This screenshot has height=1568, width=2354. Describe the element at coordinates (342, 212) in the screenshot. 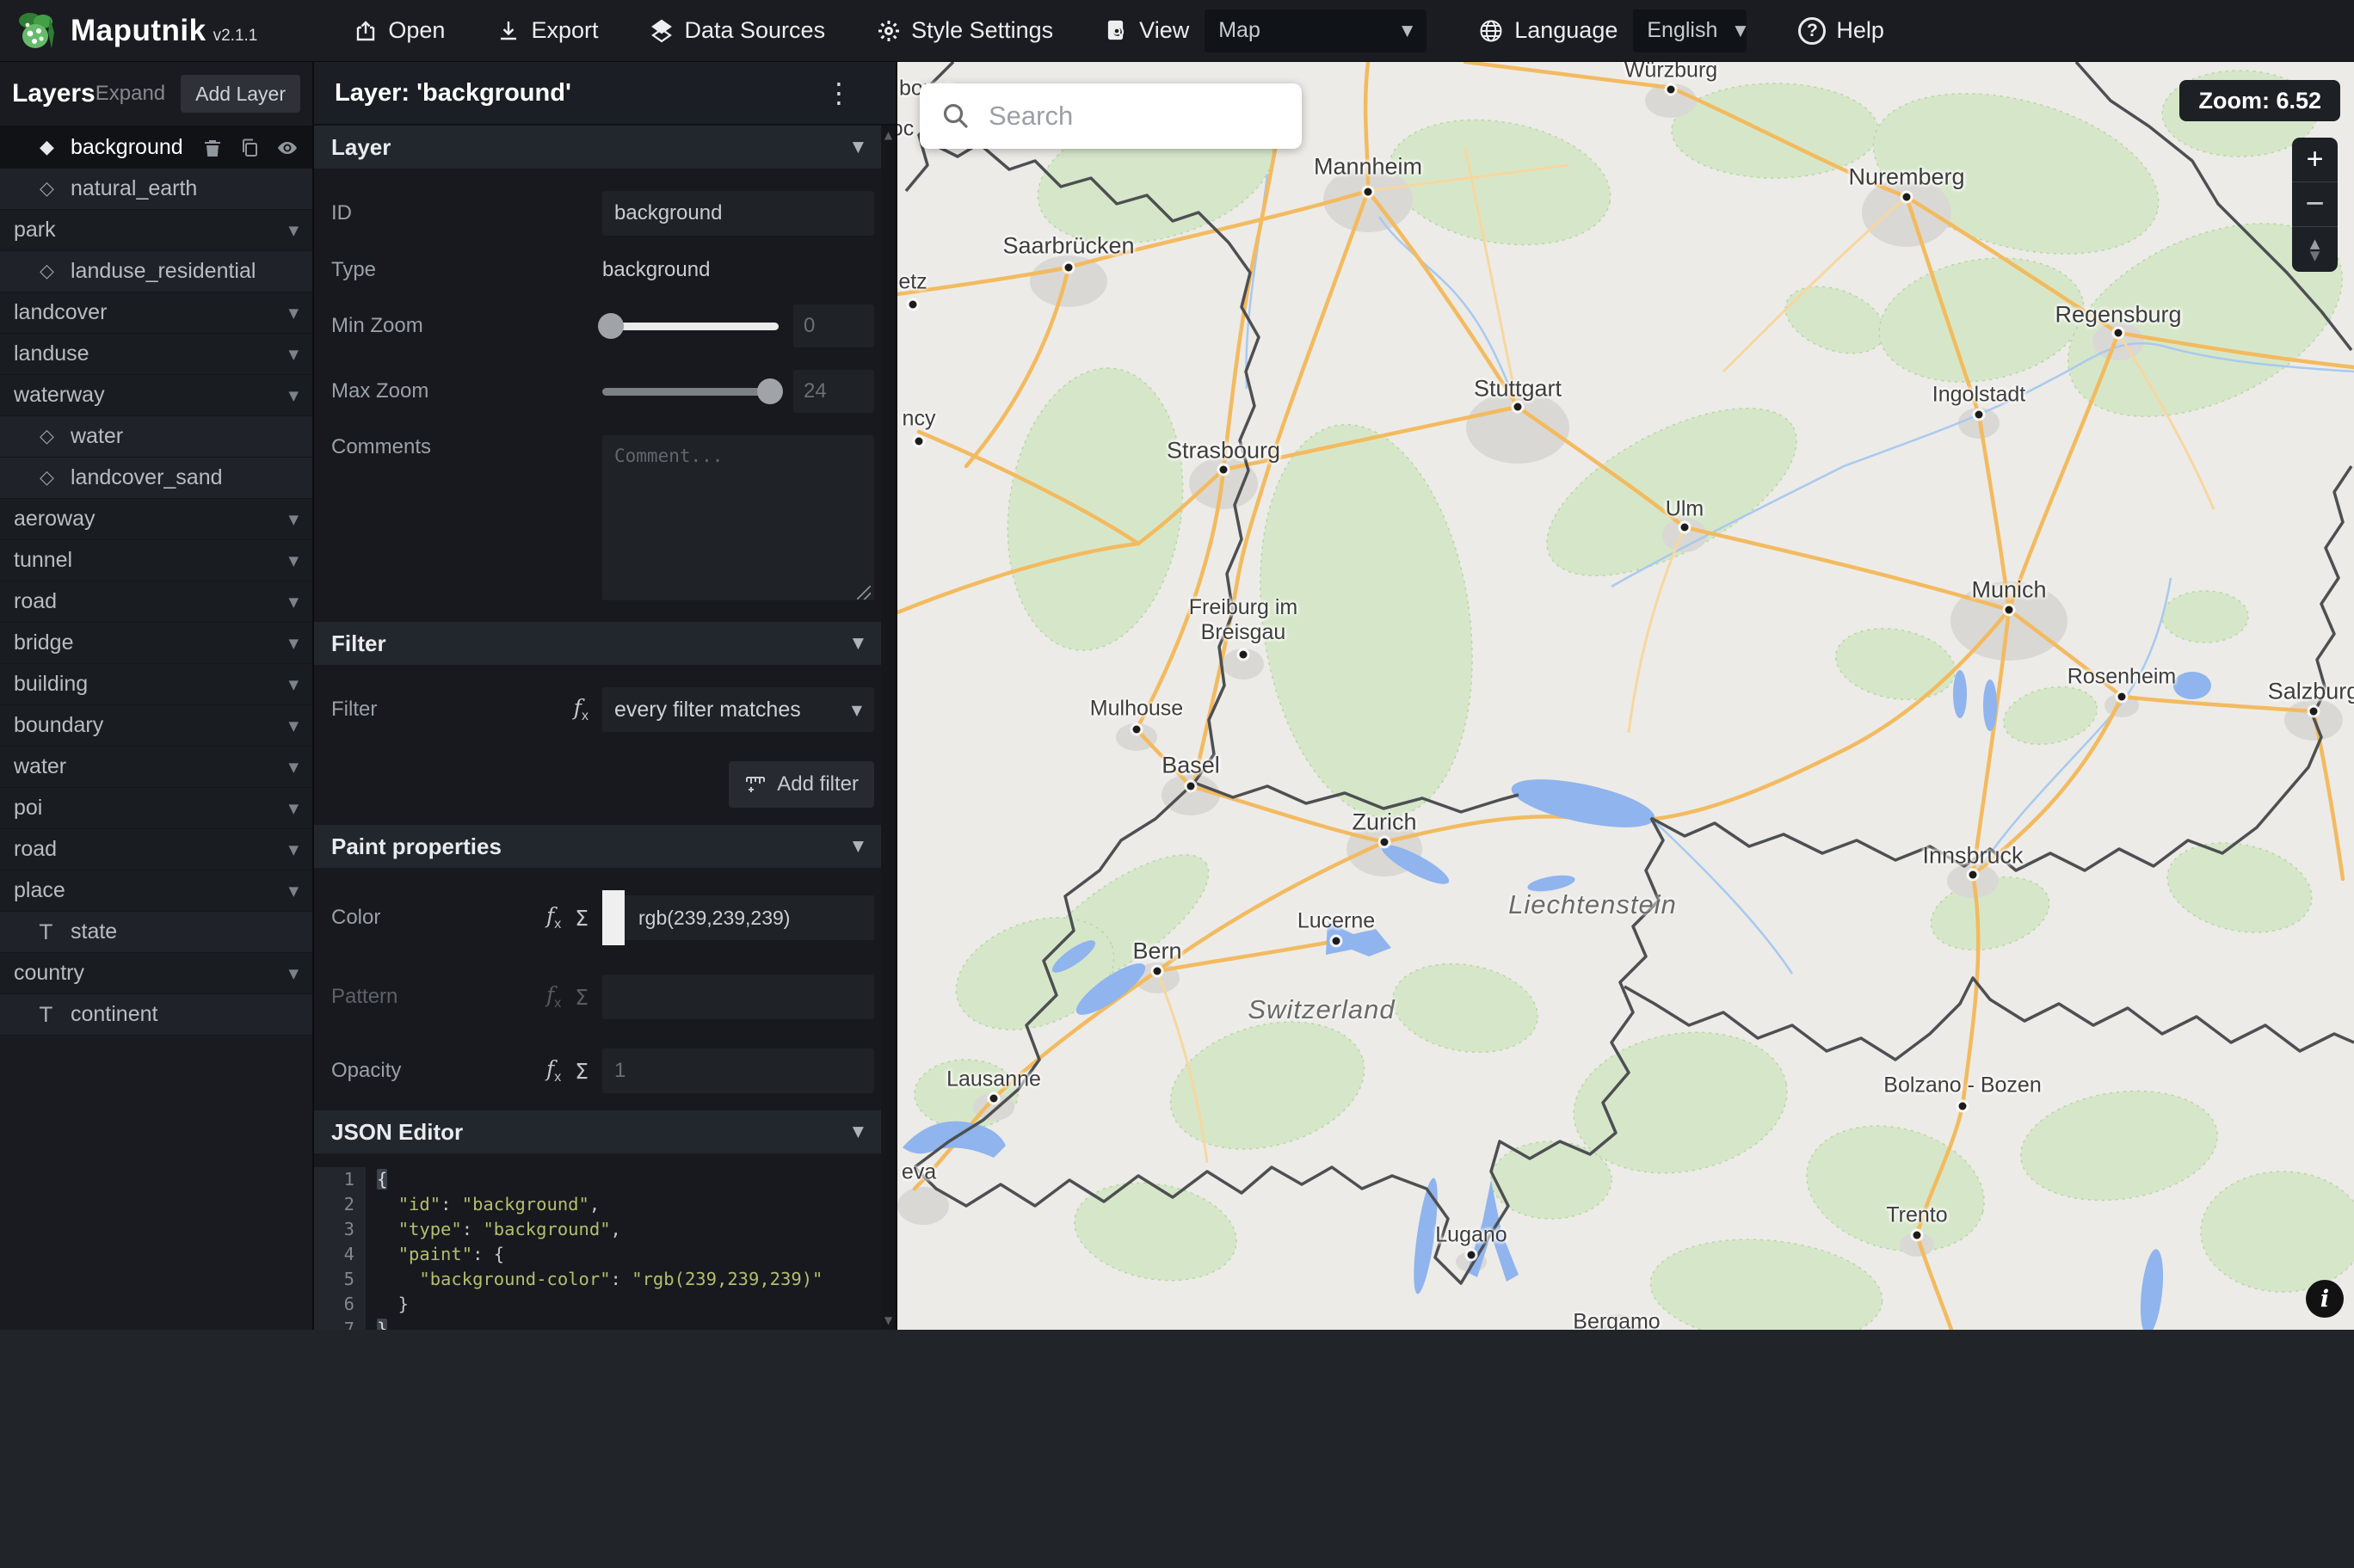

I see `id-label: ID` at that location.